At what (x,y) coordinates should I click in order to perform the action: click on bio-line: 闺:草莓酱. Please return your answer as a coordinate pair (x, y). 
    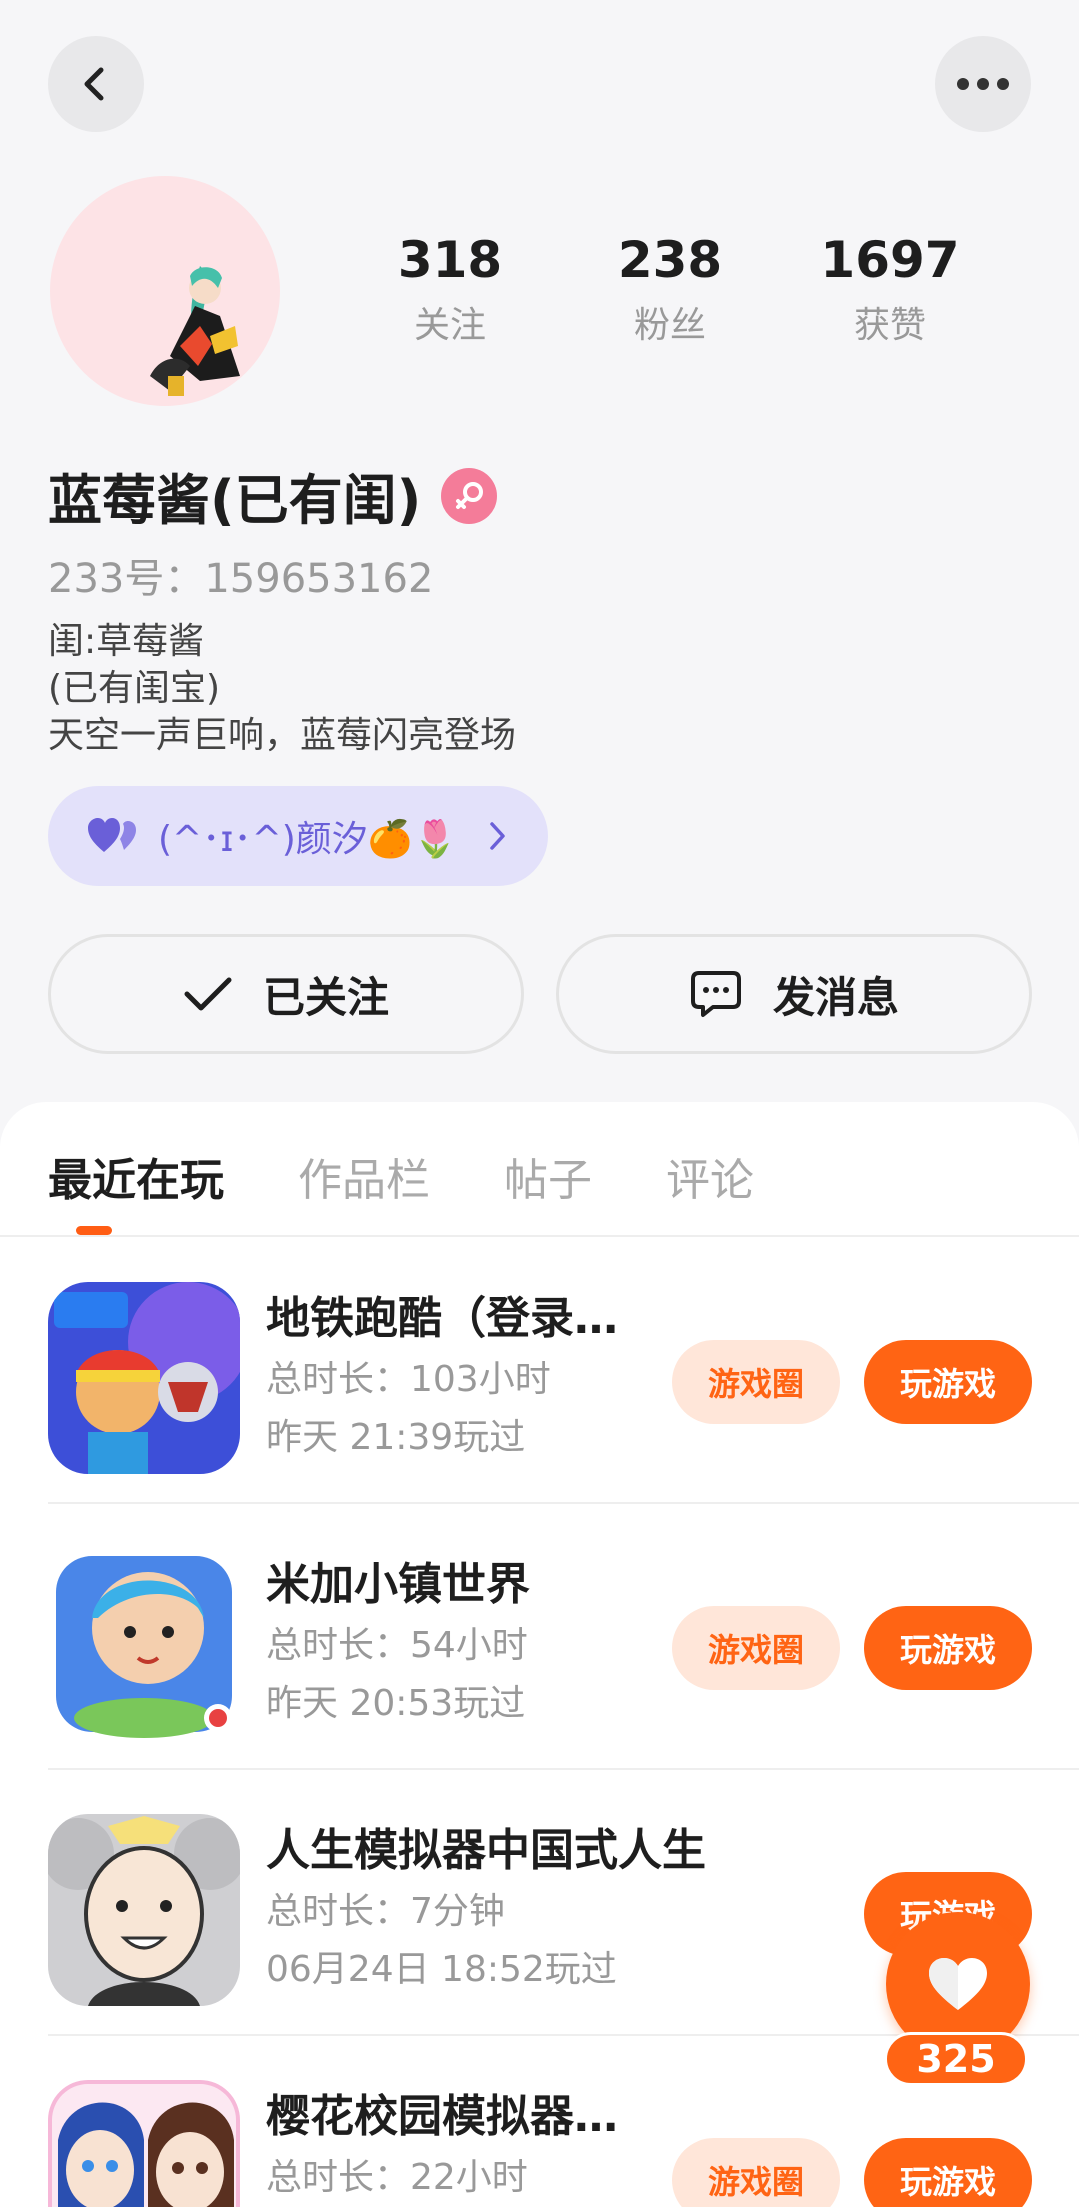
    Looking at the image, I should click on (126, 641).